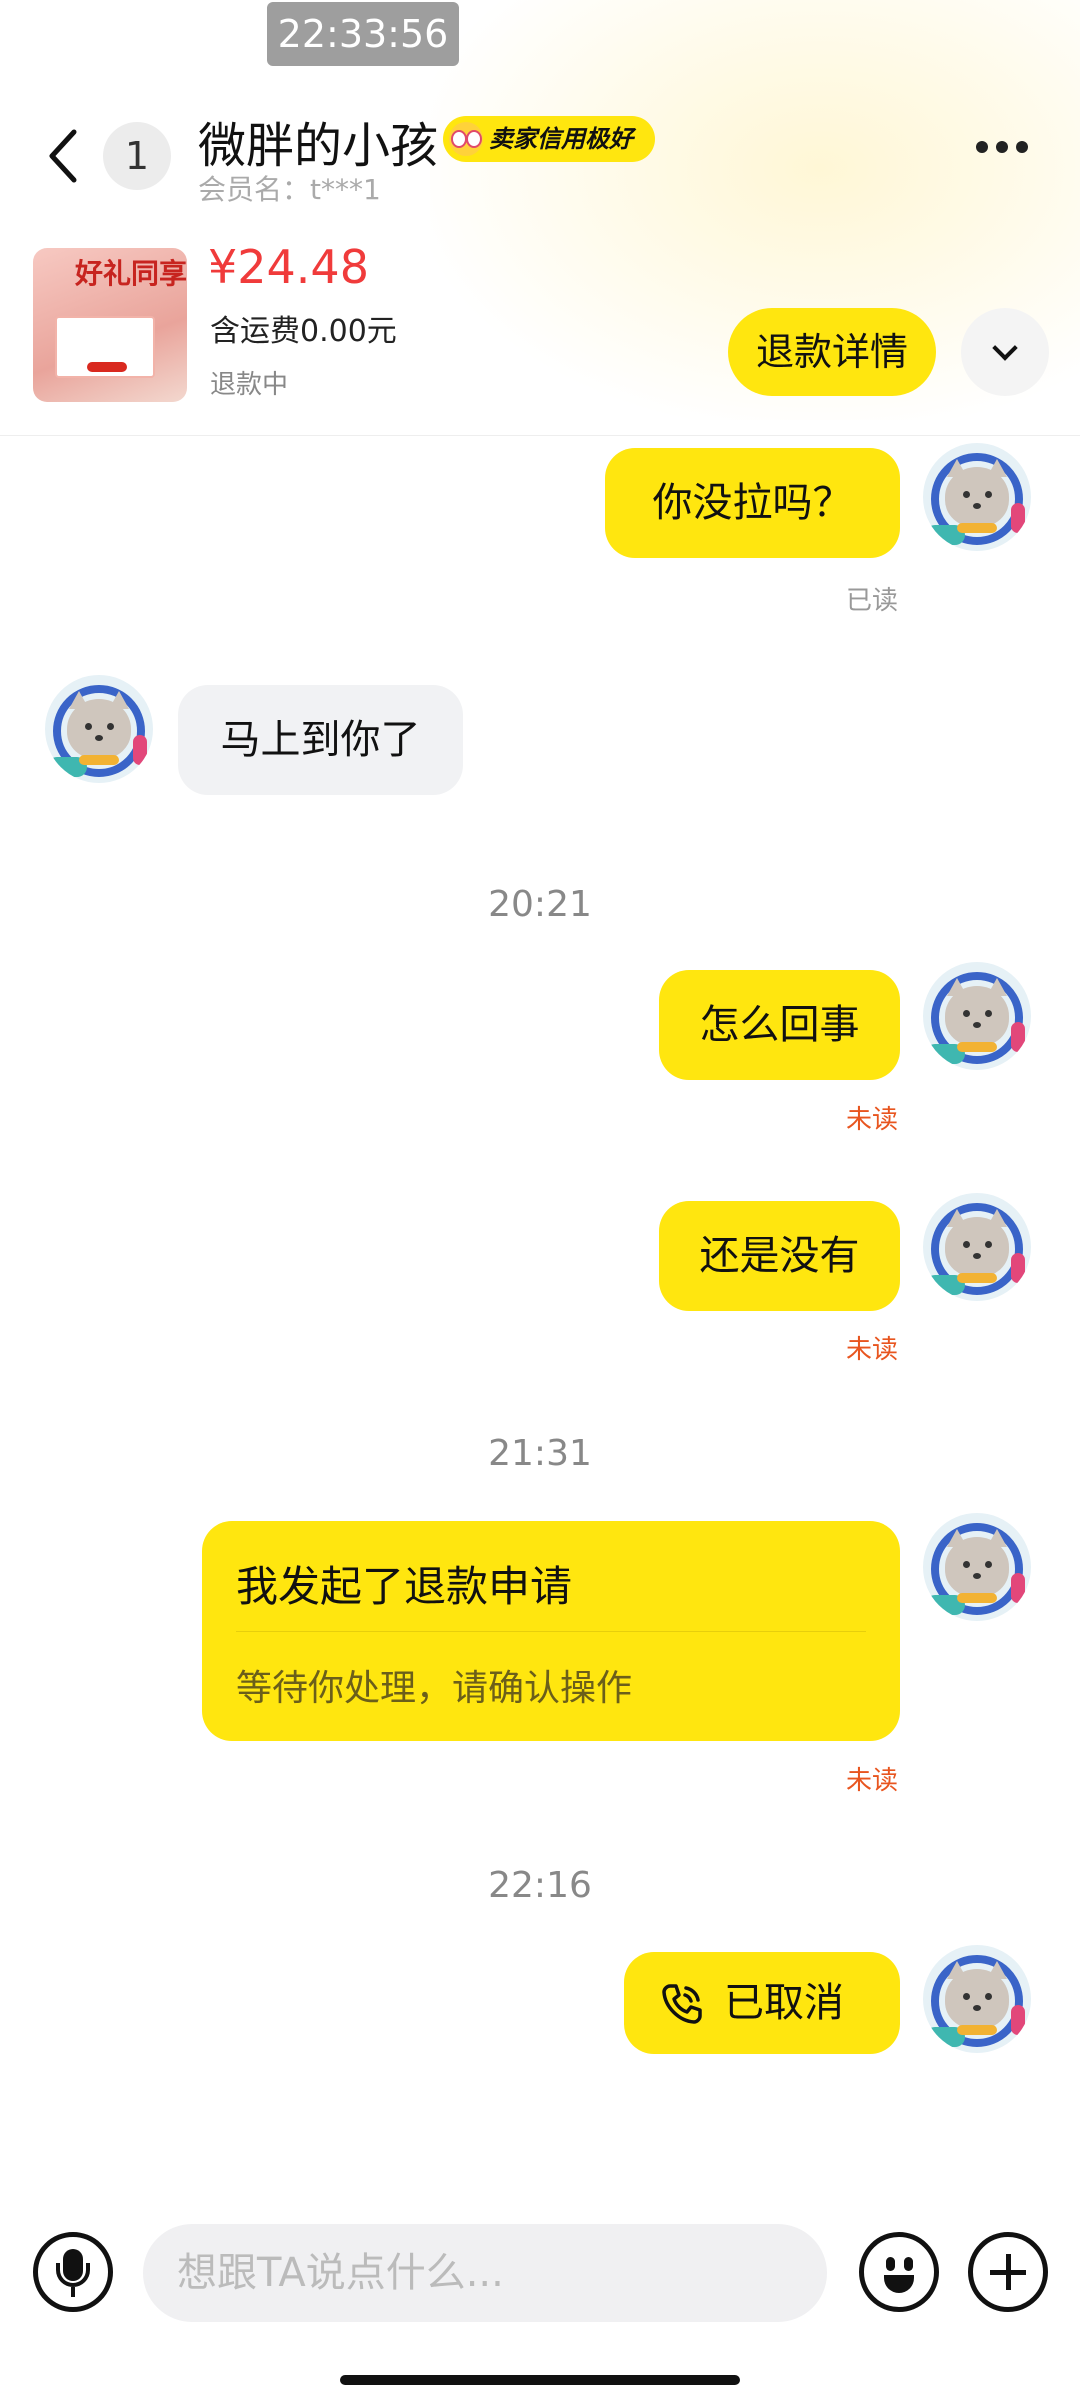 The image size is (1080, 2400). I want to click on message-timestamp: 21:31, so click(540, 1453).